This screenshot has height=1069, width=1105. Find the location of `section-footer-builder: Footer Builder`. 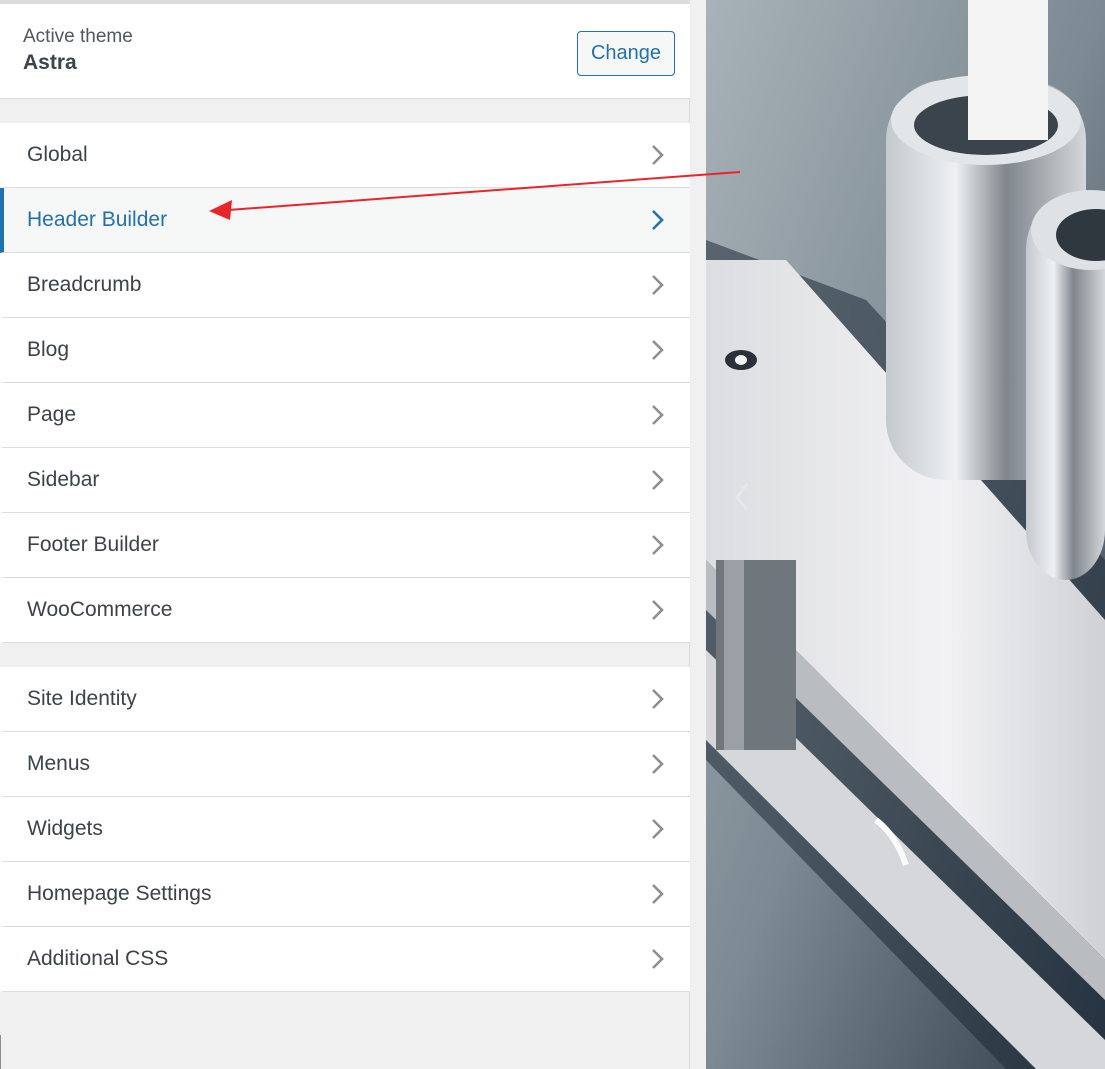

section-footer-builder: Footer Builder is located at coordinates (345, 545).